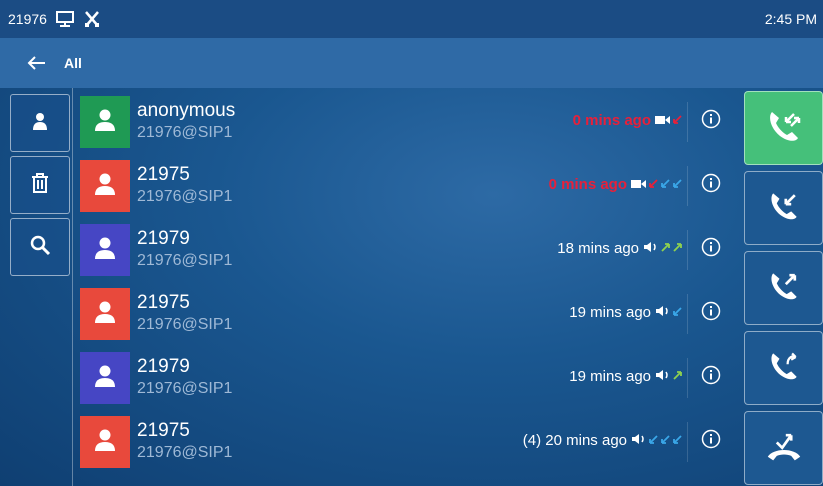 The image size is (823, 486). I want to click on call-row: 21975 21976@SIP1 19 mins ago, so click(410, 314).